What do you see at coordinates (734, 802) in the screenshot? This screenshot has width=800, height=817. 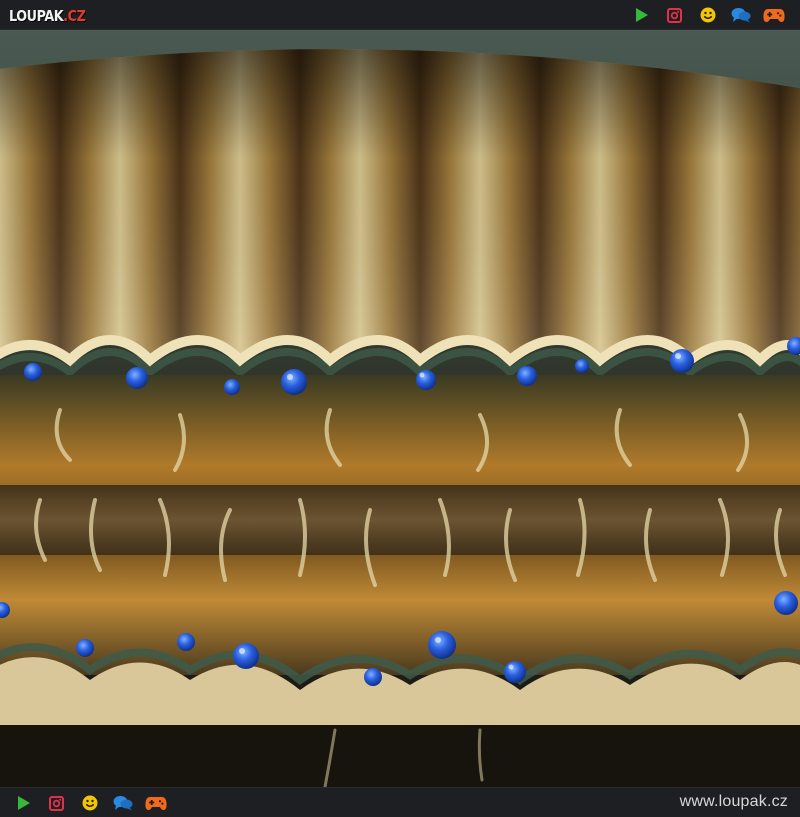 I see `site-url: www.loupak.cz` at bounding box center [734, 802].